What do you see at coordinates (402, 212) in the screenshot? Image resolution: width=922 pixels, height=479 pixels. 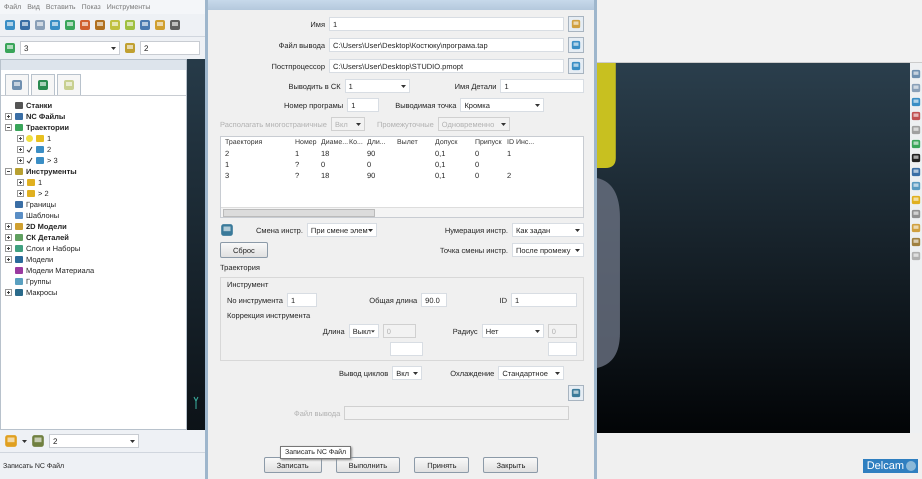 I see `scrollbar` at bounding box center [402, 212].